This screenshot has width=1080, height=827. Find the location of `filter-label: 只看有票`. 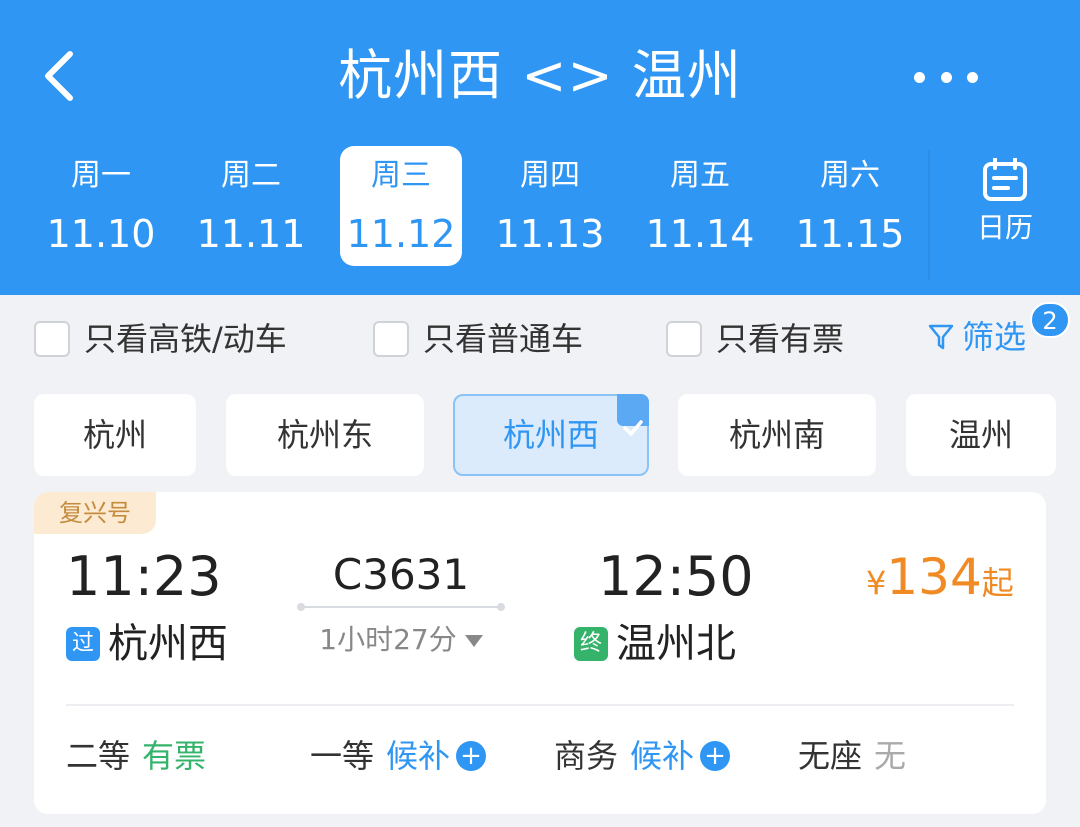

filter-label: 只看有票 is located at coordinates (780, 339).